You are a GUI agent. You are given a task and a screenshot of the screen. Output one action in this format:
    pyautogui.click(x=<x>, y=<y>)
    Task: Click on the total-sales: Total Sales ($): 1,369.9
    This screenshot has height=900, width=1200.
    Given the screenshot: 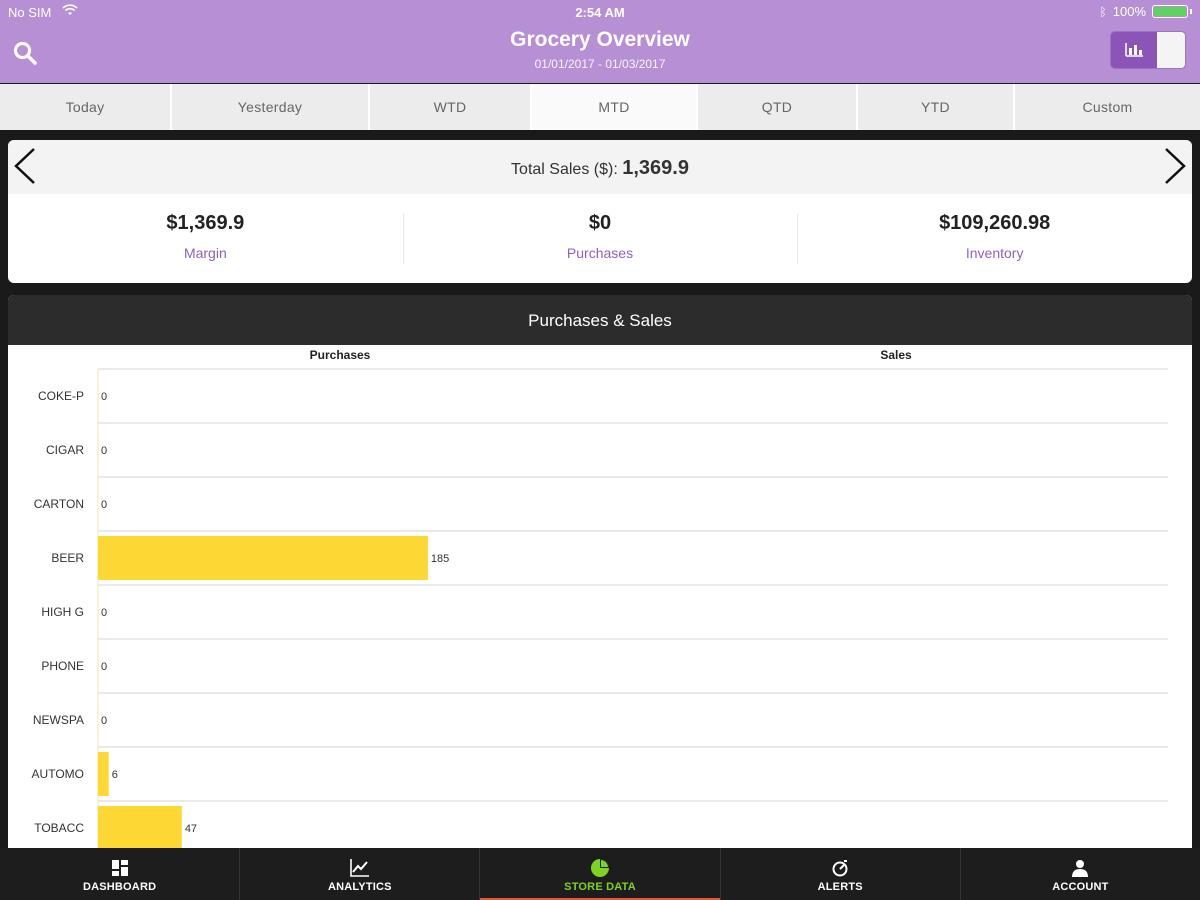 What is the action you would take?
    pyautogui.click(x=600, y=168)
    